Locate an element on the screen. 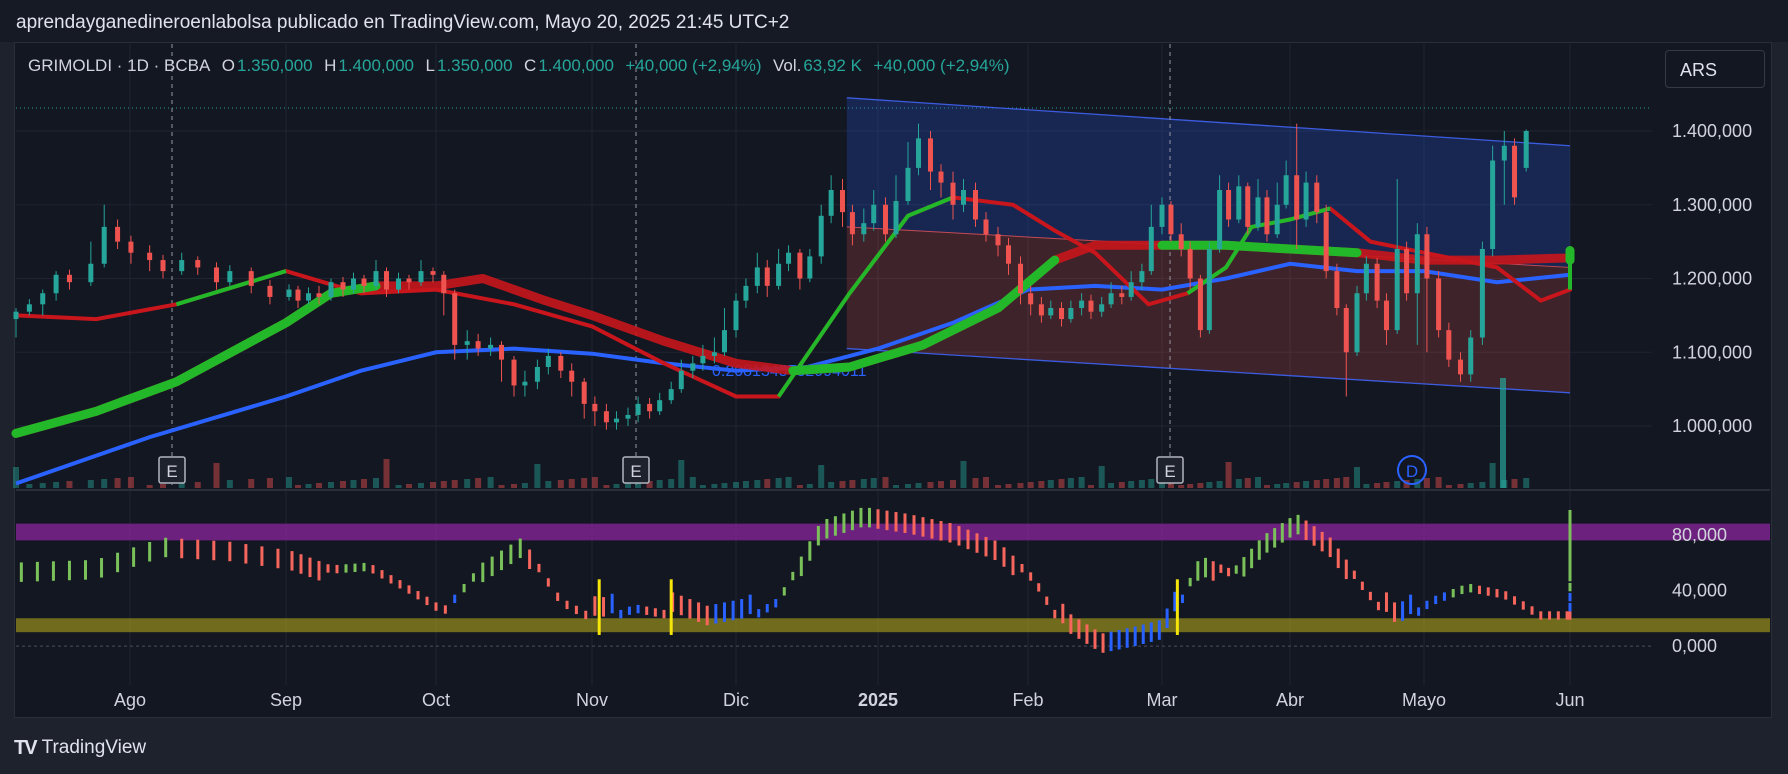 The height and width of the screenshot is (774, 1788). price-tick-label: 1.000,000 is located at coordinates (1712, 426).